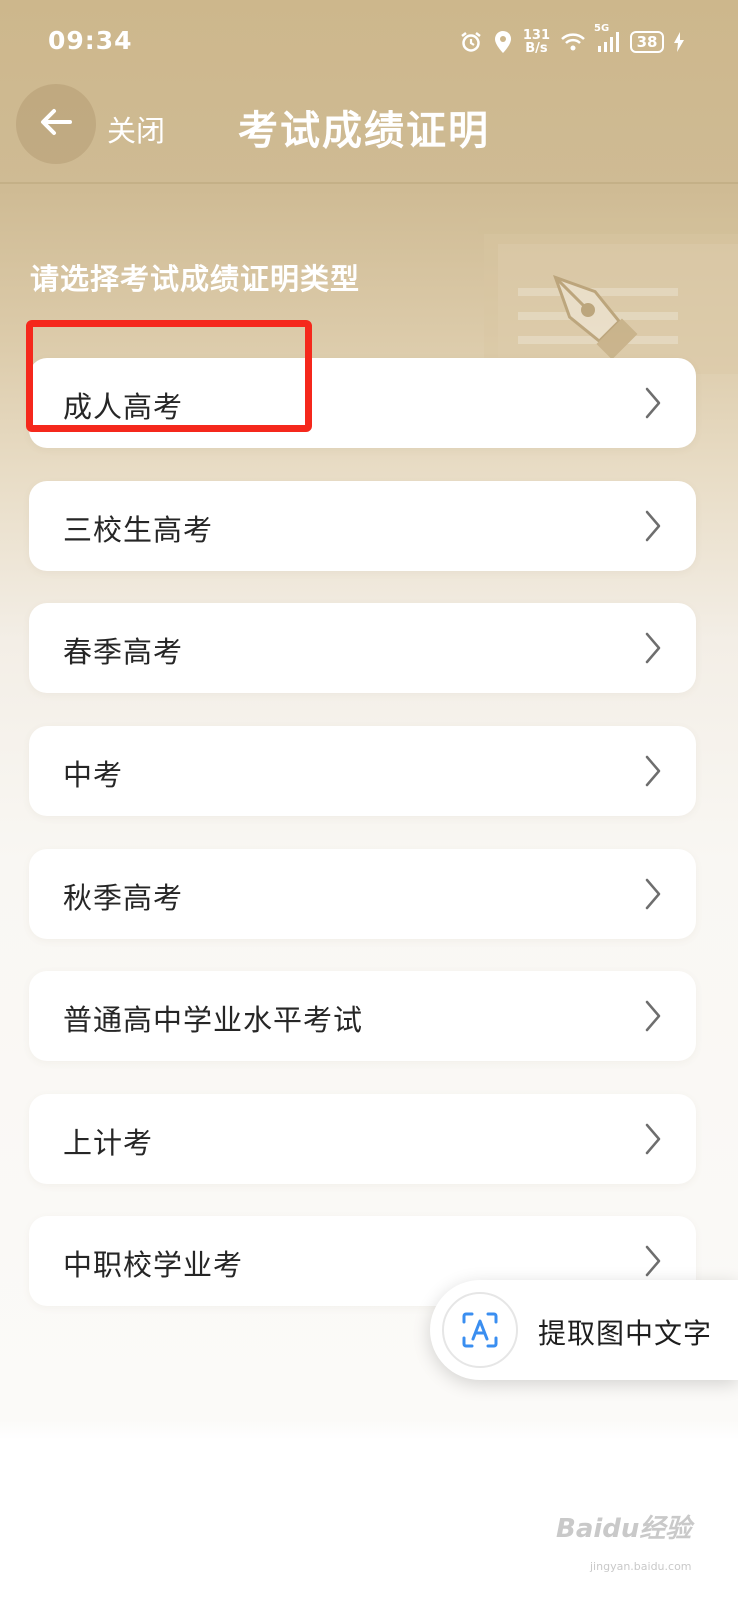 This screenshot has height=1600, width=738. What do you see at coordinates (362, 771) in the screenshot?
I see `option-high-school-entrance-exam: 中考` at bounding box center [362, 771].